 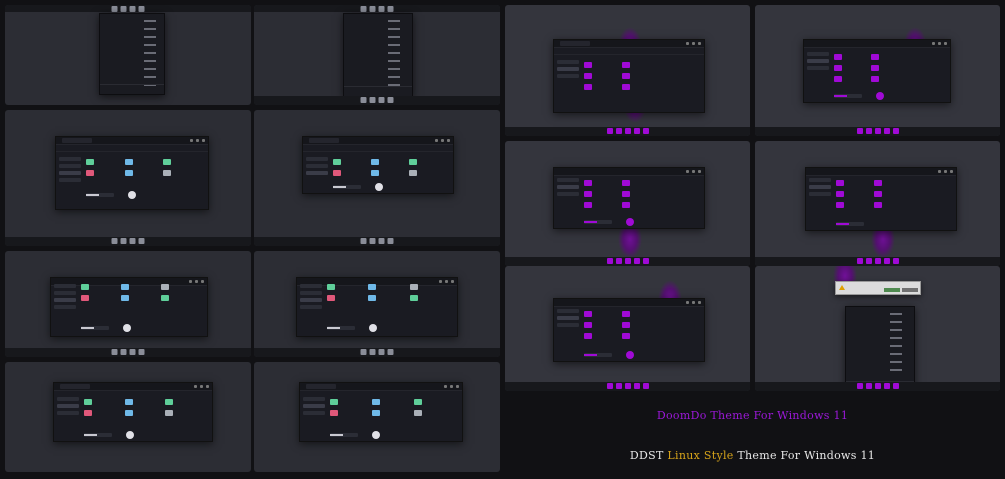 What do you see at coordinates (752, 415) in the screenshot?
I see `theme-title: DoomDo Theme For Windows 11` at bounding box center [752, 415].